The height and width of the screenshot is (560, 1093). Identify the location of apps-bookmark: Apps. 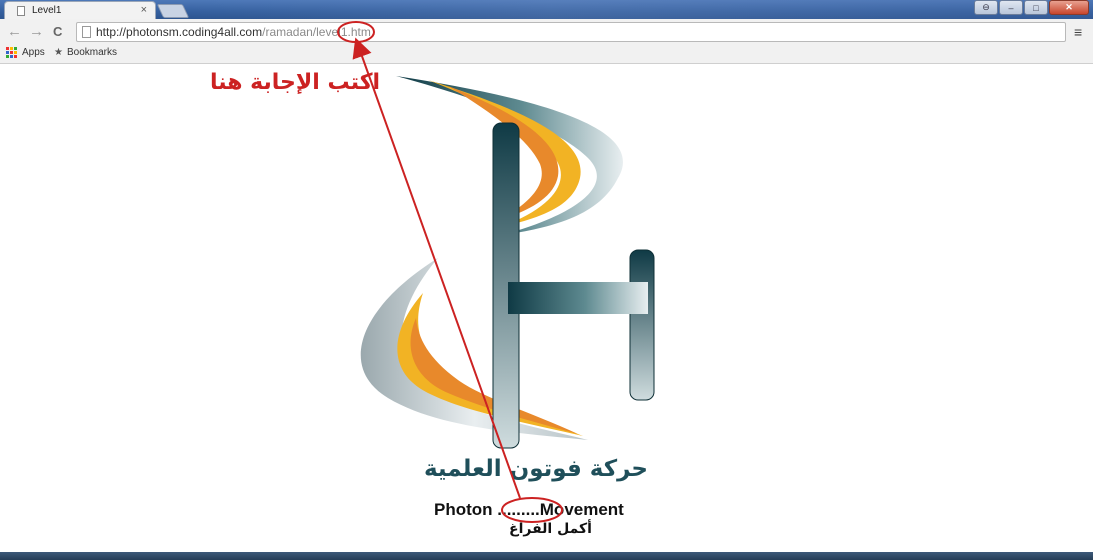
(25, 52).